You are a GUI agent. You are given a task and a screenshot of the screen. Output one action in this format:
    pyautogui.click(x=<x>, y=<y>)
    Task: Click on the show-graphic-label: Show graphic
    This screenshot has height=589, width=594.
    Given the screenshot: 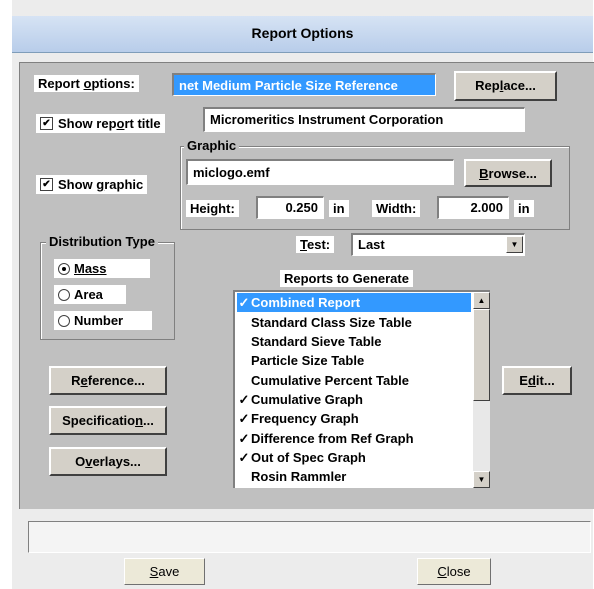 What is the action you would take?
    pyautogui.click(x=101, y=184)
    